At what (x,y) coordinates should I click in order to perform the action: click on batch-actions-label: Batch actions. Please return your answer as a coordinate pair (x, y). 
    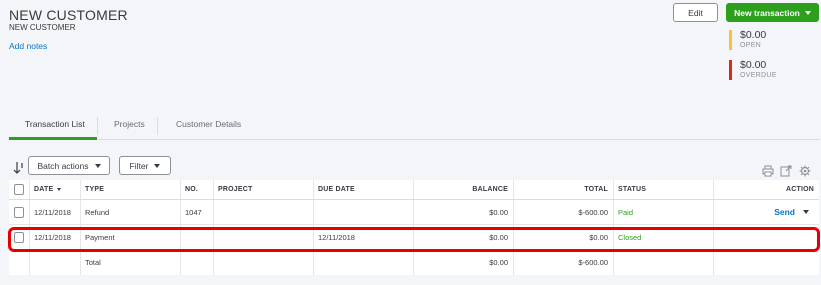
    Looking at the image, I should click on (63, 165).